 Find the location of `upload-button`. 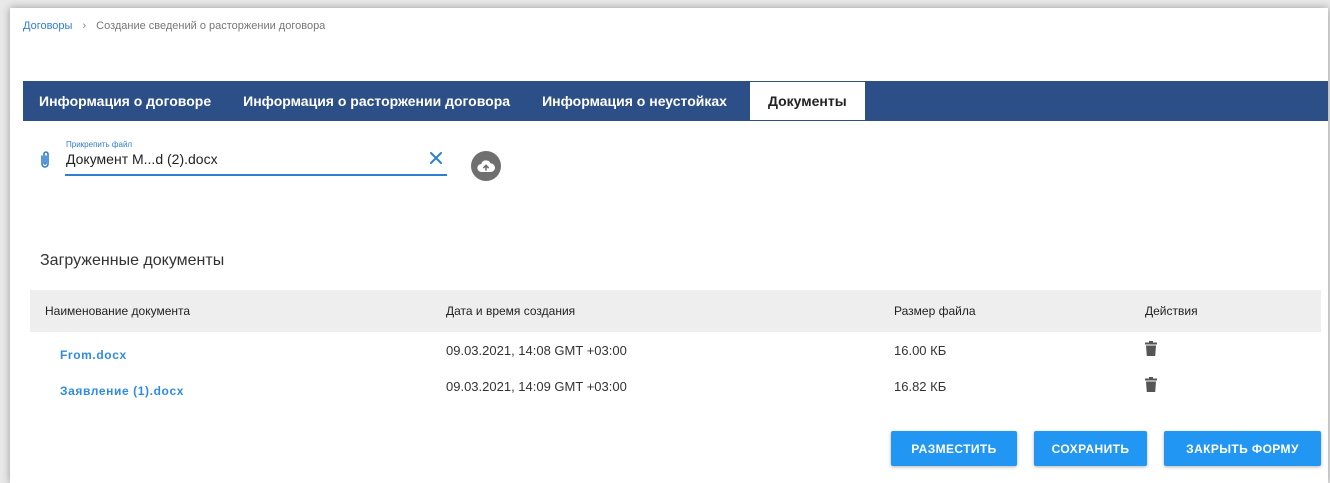

upload-button is located at coordinates (486, 166).